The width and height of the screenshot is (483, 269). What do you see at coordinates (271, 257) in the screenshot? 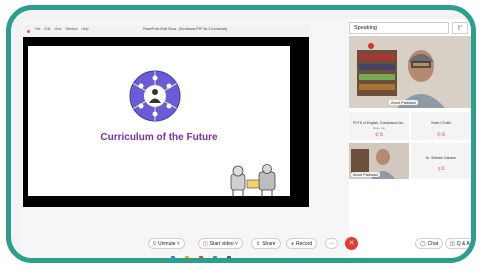
I see `taskbar` at bounding box center [271, 257].